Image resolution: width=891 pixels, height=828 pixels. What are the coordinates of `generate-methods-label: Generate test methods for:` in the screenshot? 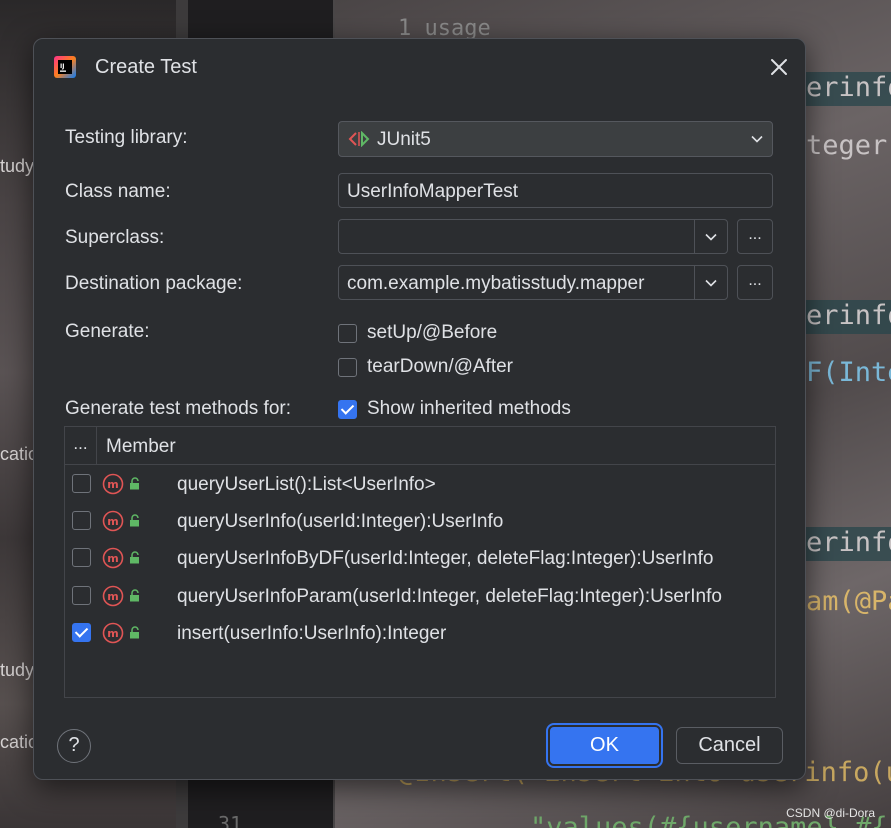 It's located at (178, 408).